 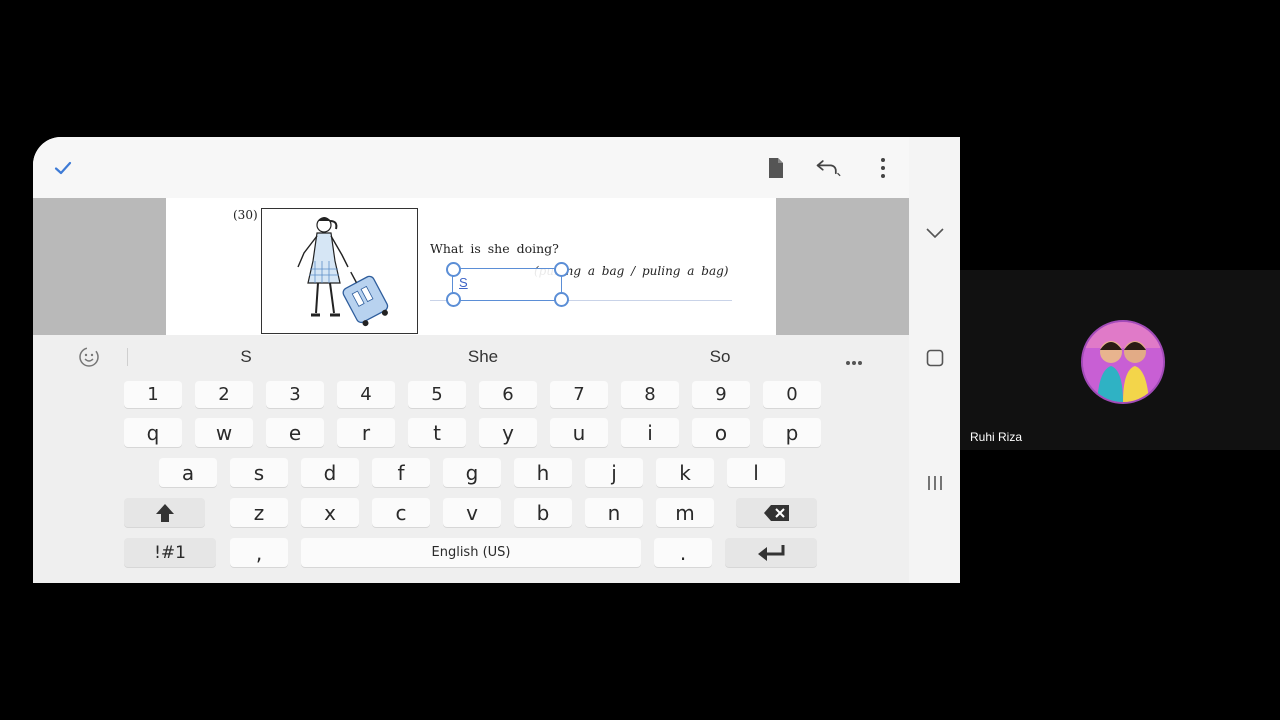 What do you see at coordinates (401, 472) in the screenshot?
I see `key-f: f` at bounding box center [401, 472].